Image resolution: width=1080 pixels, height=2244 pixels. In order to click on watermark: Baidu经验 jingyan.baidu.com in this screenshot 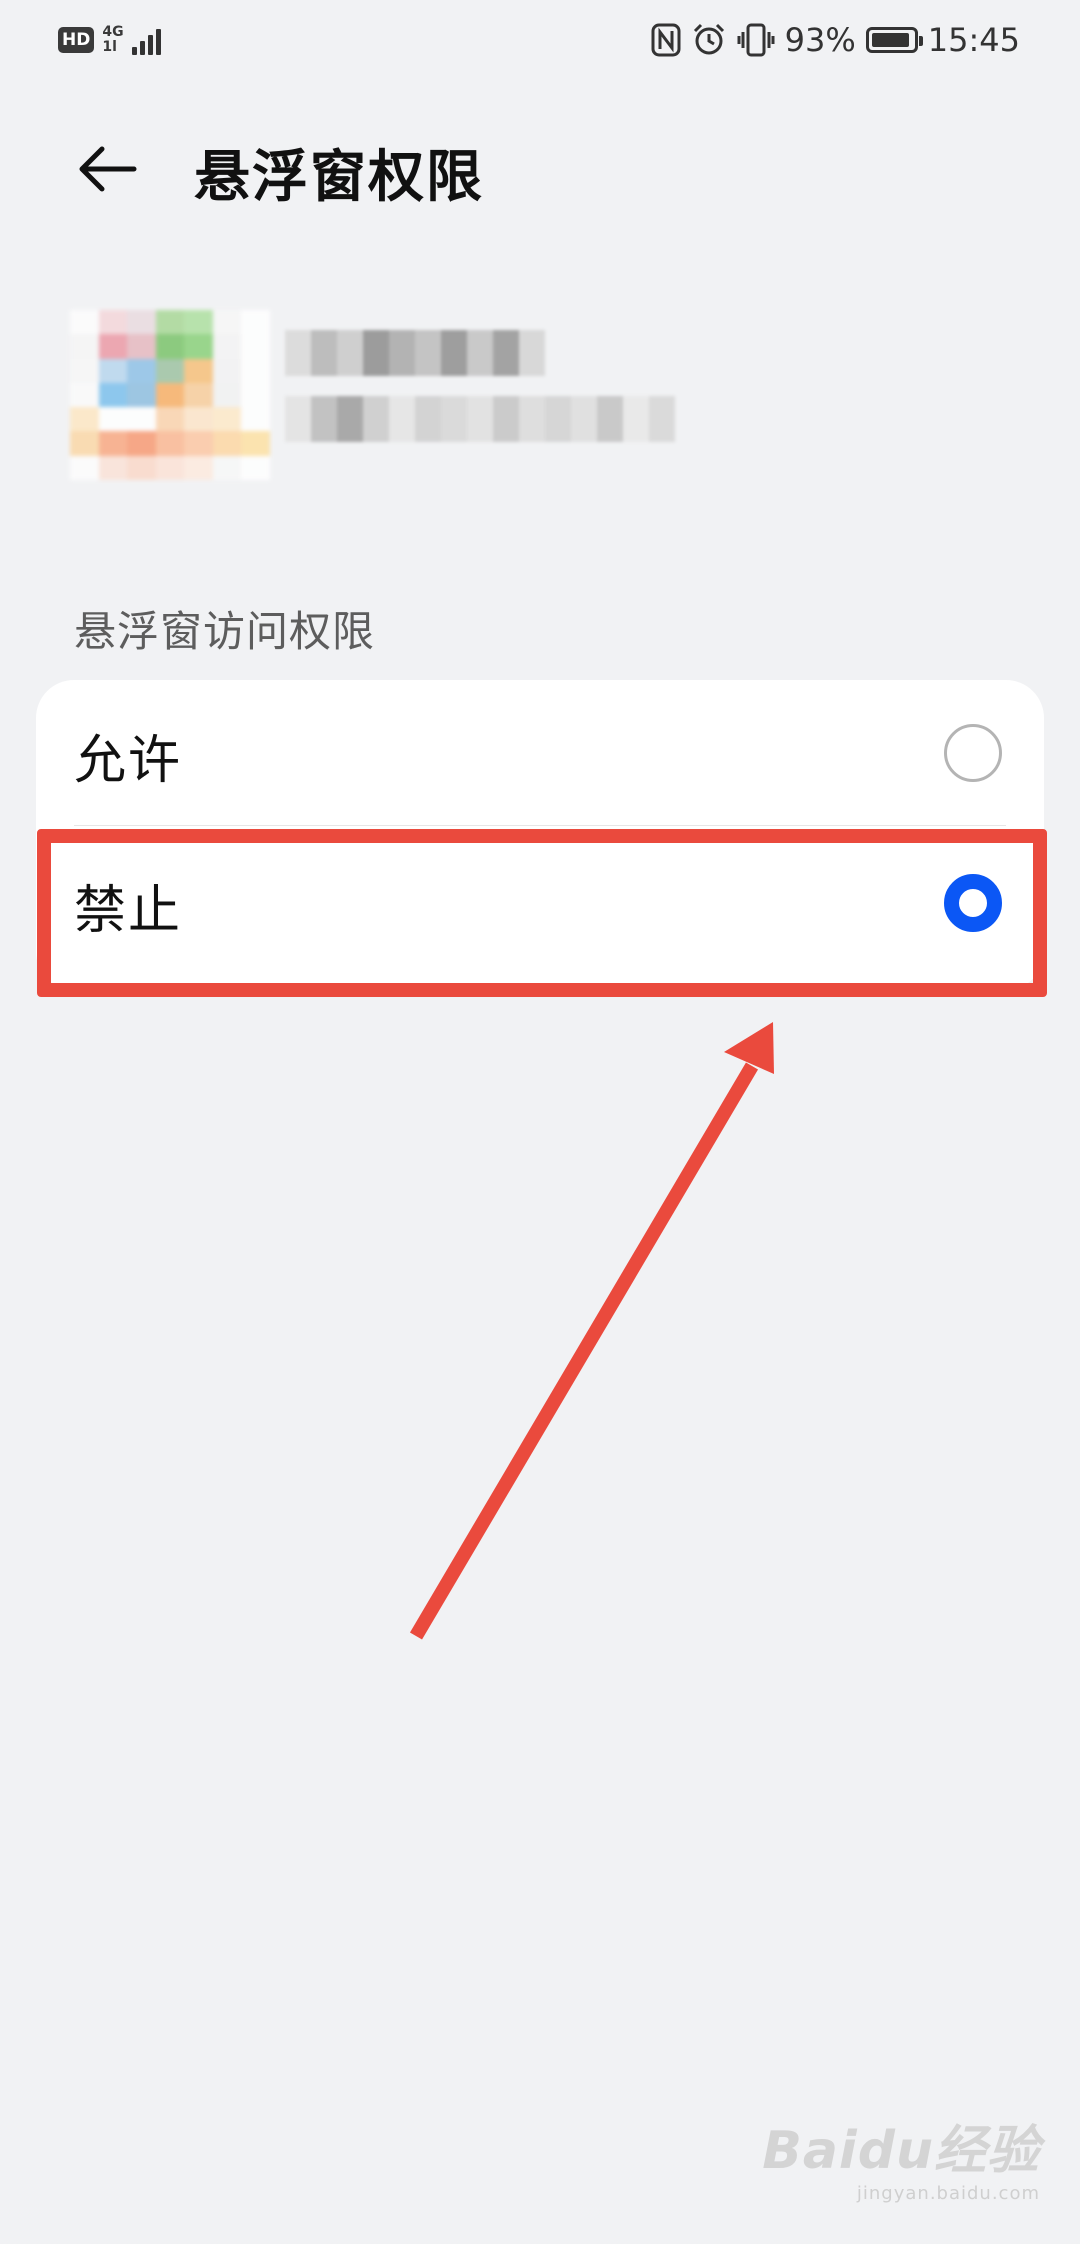, I will do `click(901, 2156)`.